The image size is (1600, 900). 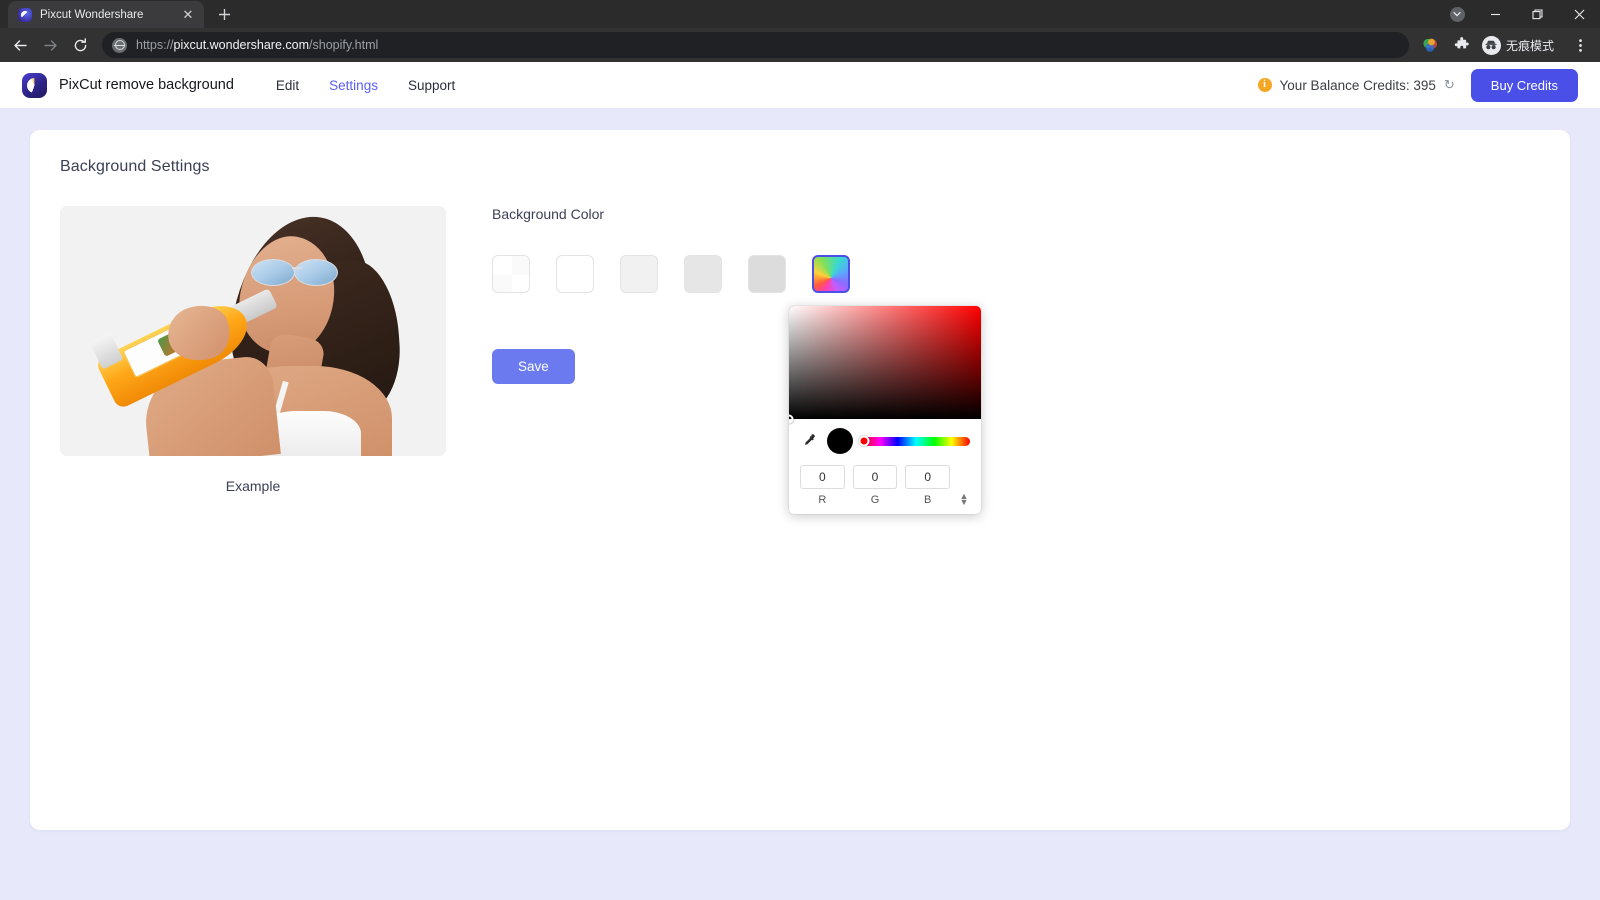 What do you see at coordinates (25, 14) in the screenshot?
I see `pixcut-favicon-icon` at bounding box center [25, 14].